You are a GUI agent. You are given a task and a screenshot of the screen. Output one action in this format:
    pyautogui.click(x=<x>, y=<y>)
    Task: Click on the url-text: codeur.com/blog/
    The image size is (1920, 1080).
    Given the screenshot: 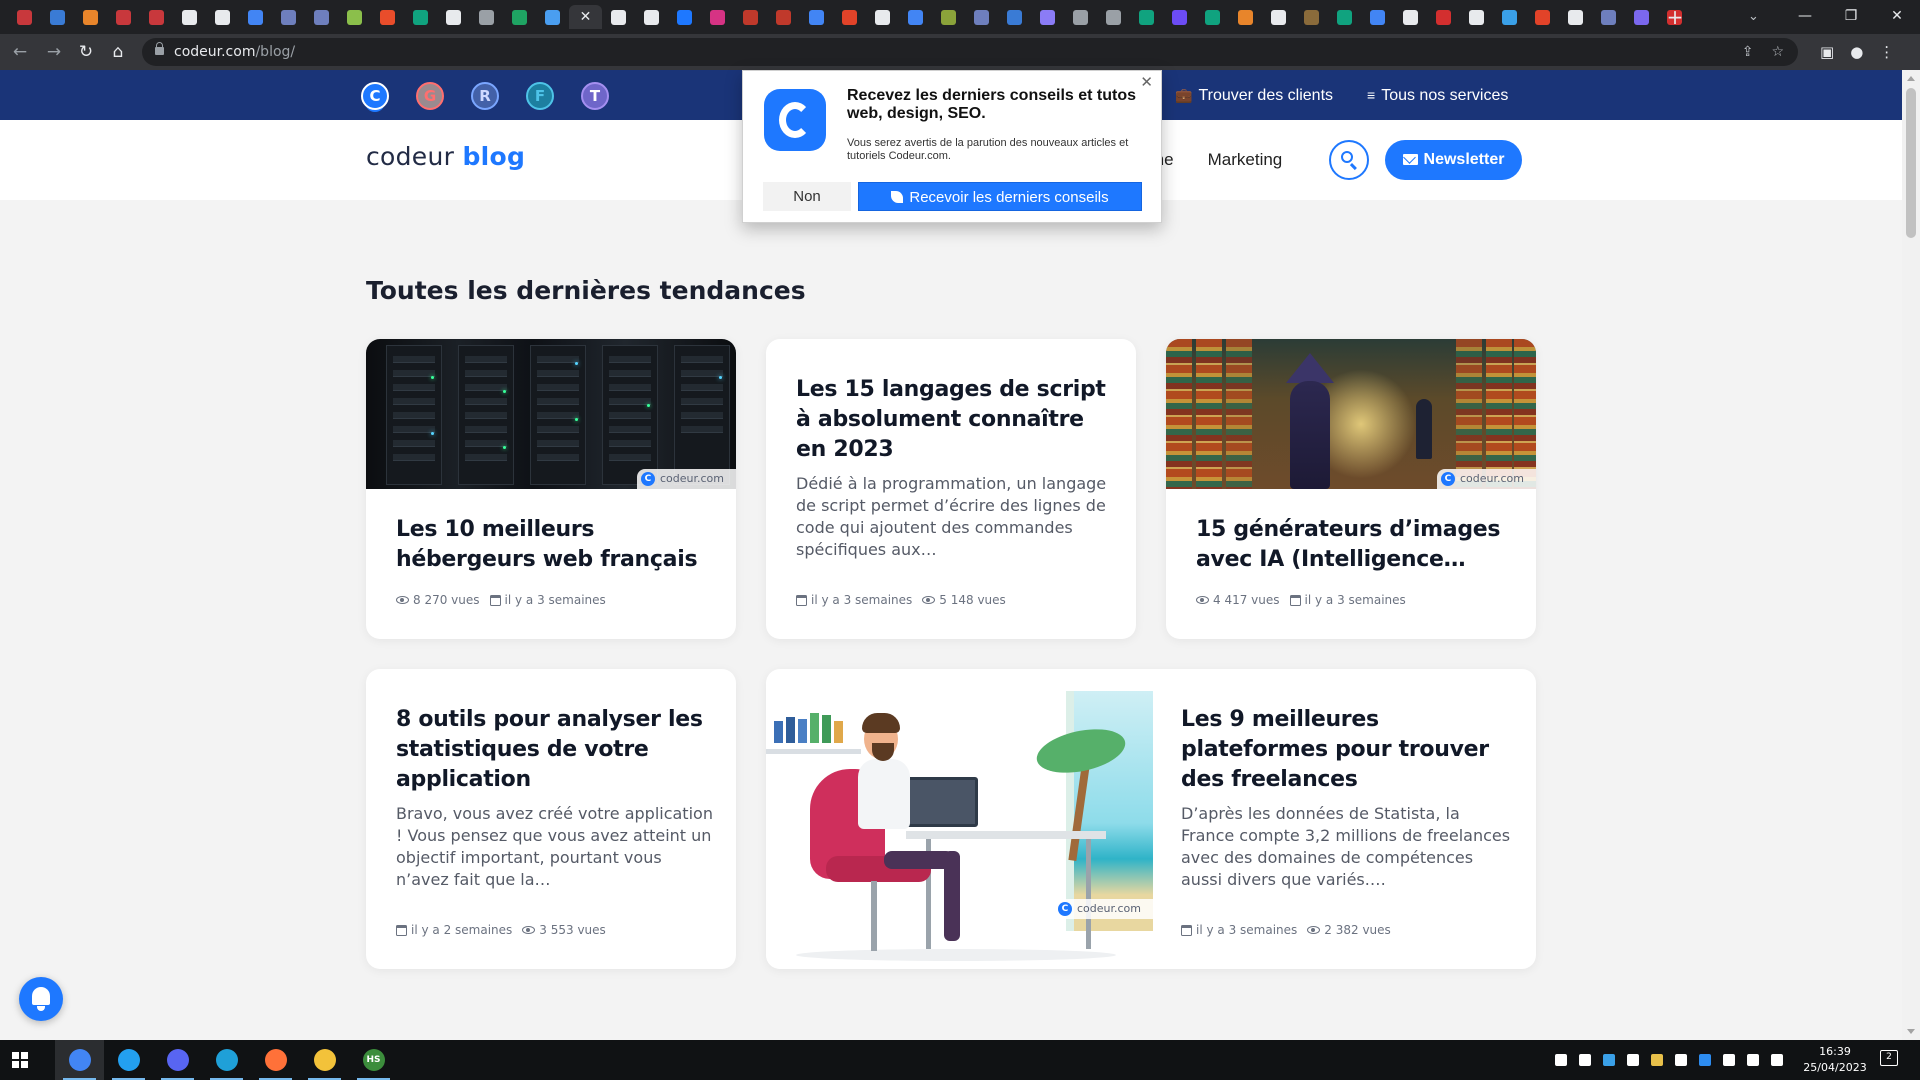 What is the action you would take?
    pyautogui.click(x=234, y=52)
    